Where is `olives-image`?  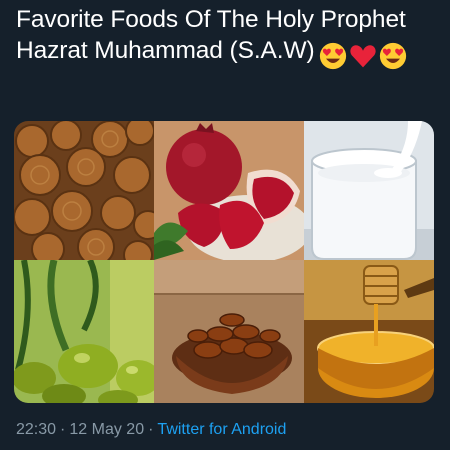 olives-image is located at coordinates (84, 331).